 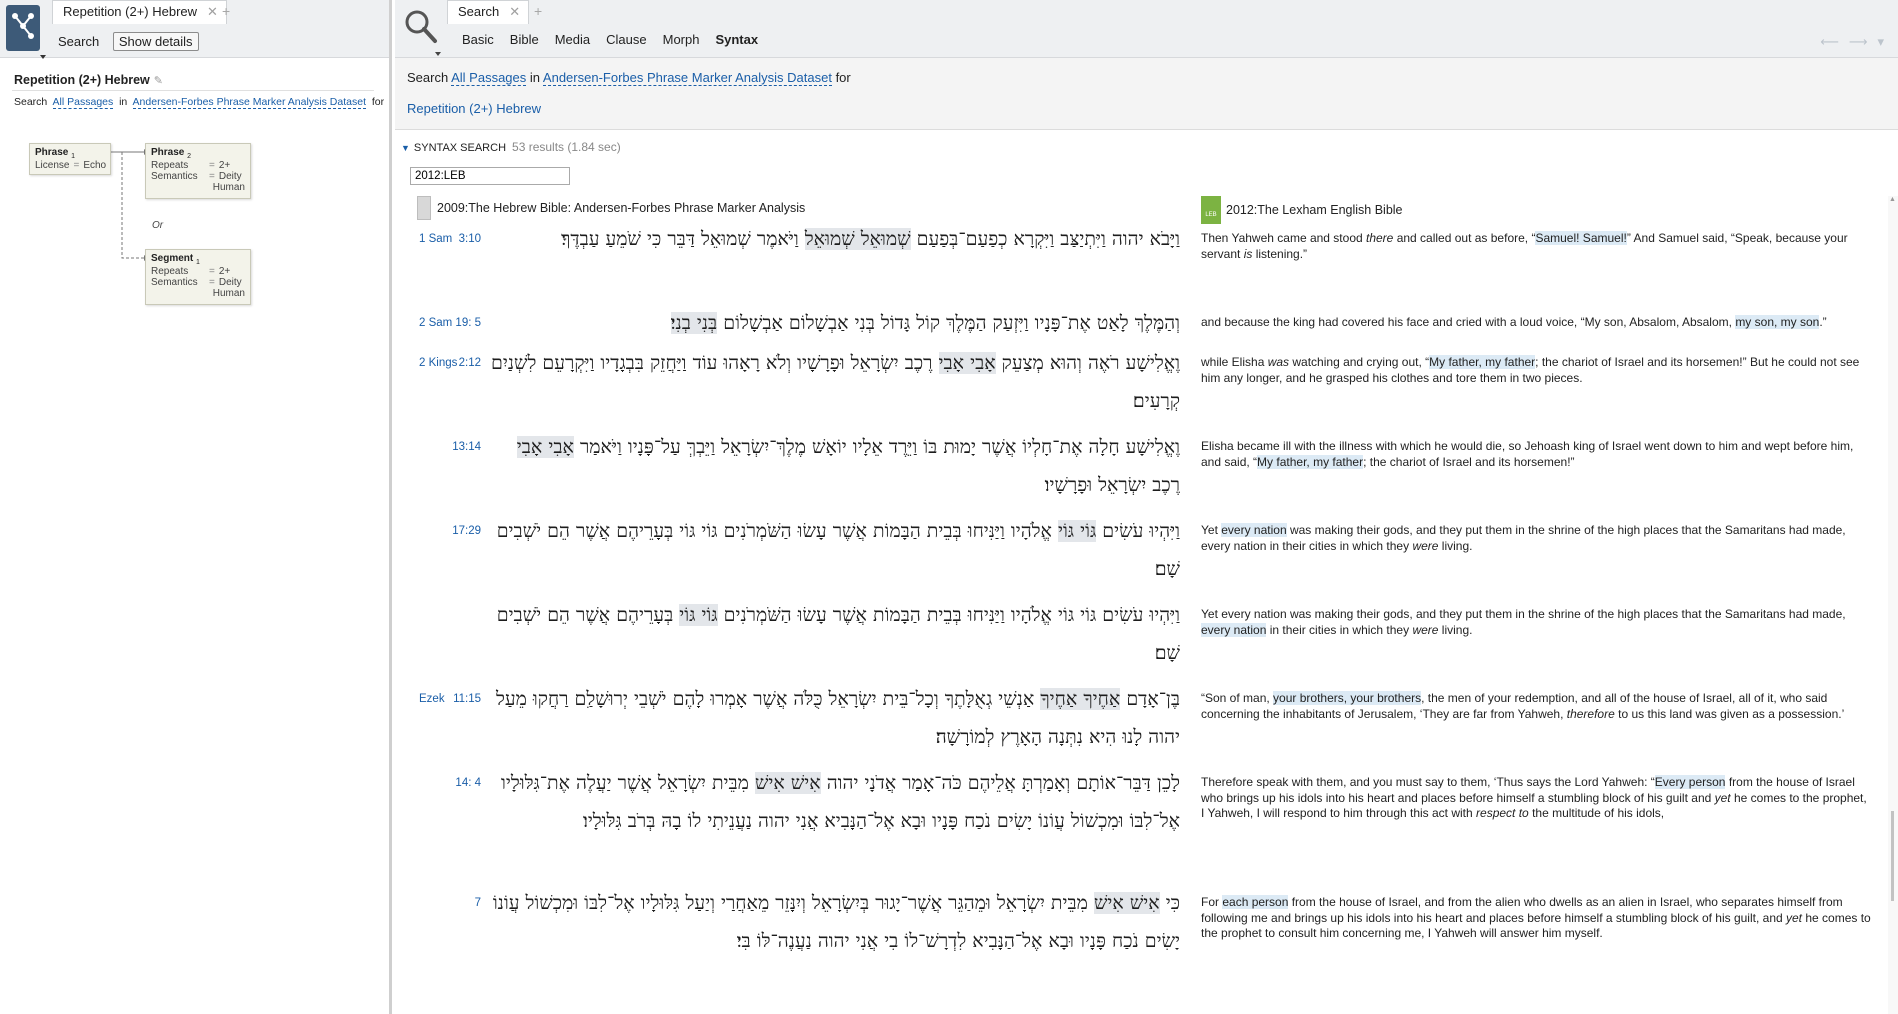 I want to click on reference-book: 1 Sam, so click(x=435, y=239).